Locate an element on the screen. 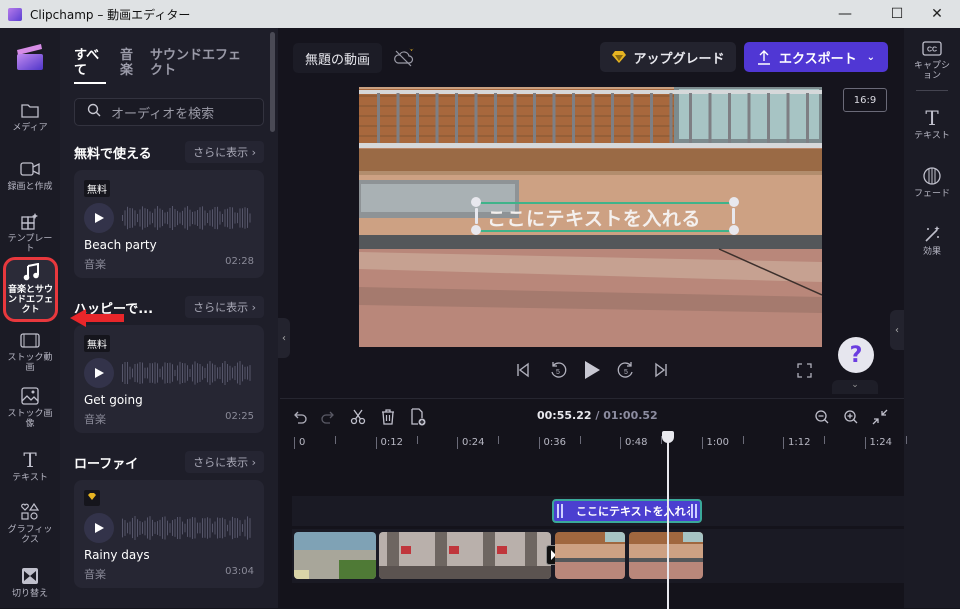 This screenshot has height=609, width=960. video-clip-wall is located at coordinates (590, 555).